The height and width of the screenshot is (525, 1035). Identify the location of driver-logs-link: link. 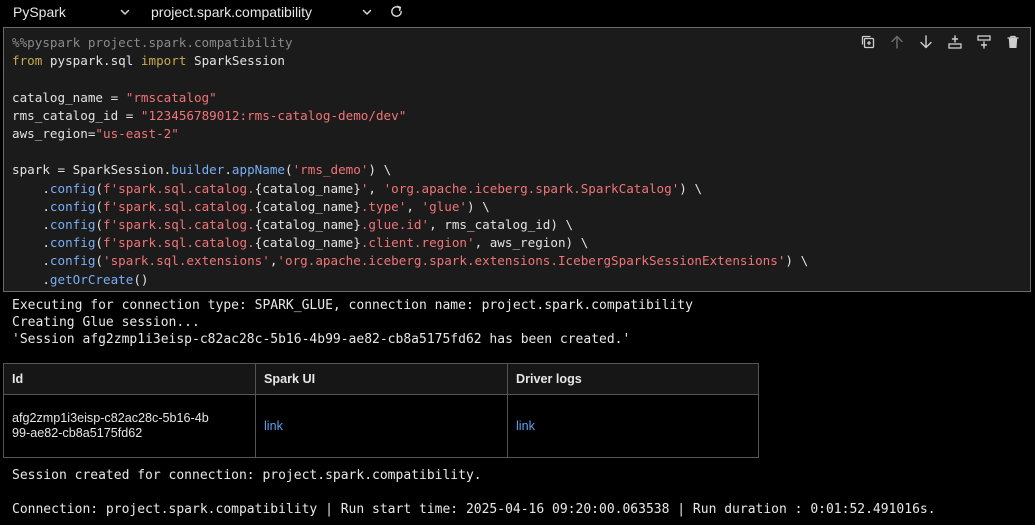
(525, 426).